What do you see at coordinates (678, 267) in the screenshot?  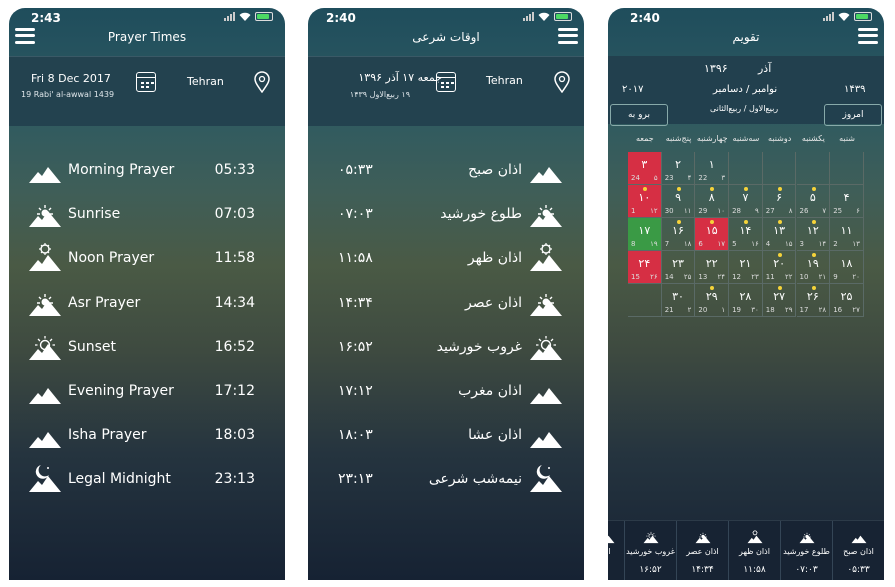 I see `calendar-day-cell: ۲۳ 14 ۲۵` at bounding box center [678, 267].